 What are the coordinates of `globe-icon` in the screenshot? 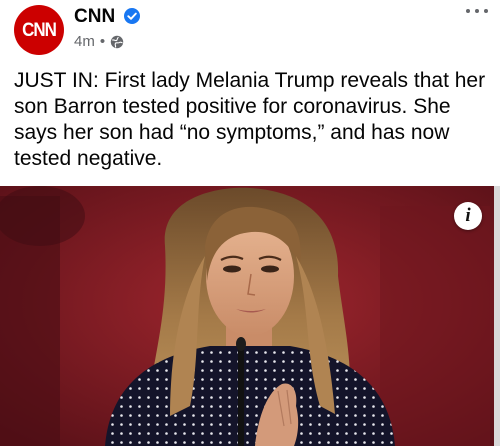 It's located at (117, 41).